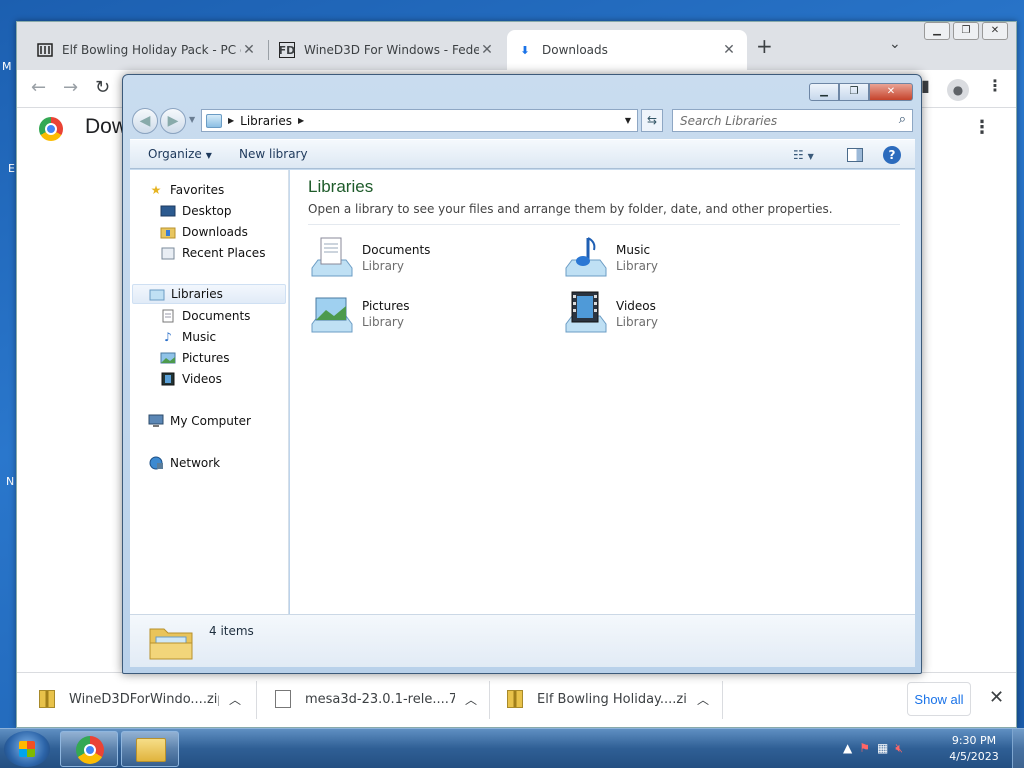 Image resolution: width=1024 pixels, height=768 pixels. I want to click on nav-my-computer: My Computer, so click(199, 421).